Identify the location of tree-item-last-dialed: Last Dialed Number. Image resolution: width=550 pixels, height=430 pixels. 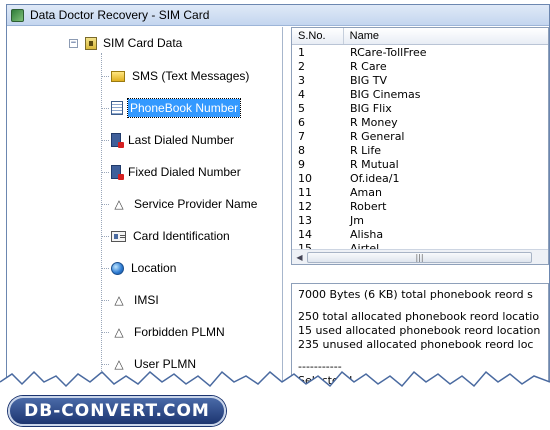
(168, 140).